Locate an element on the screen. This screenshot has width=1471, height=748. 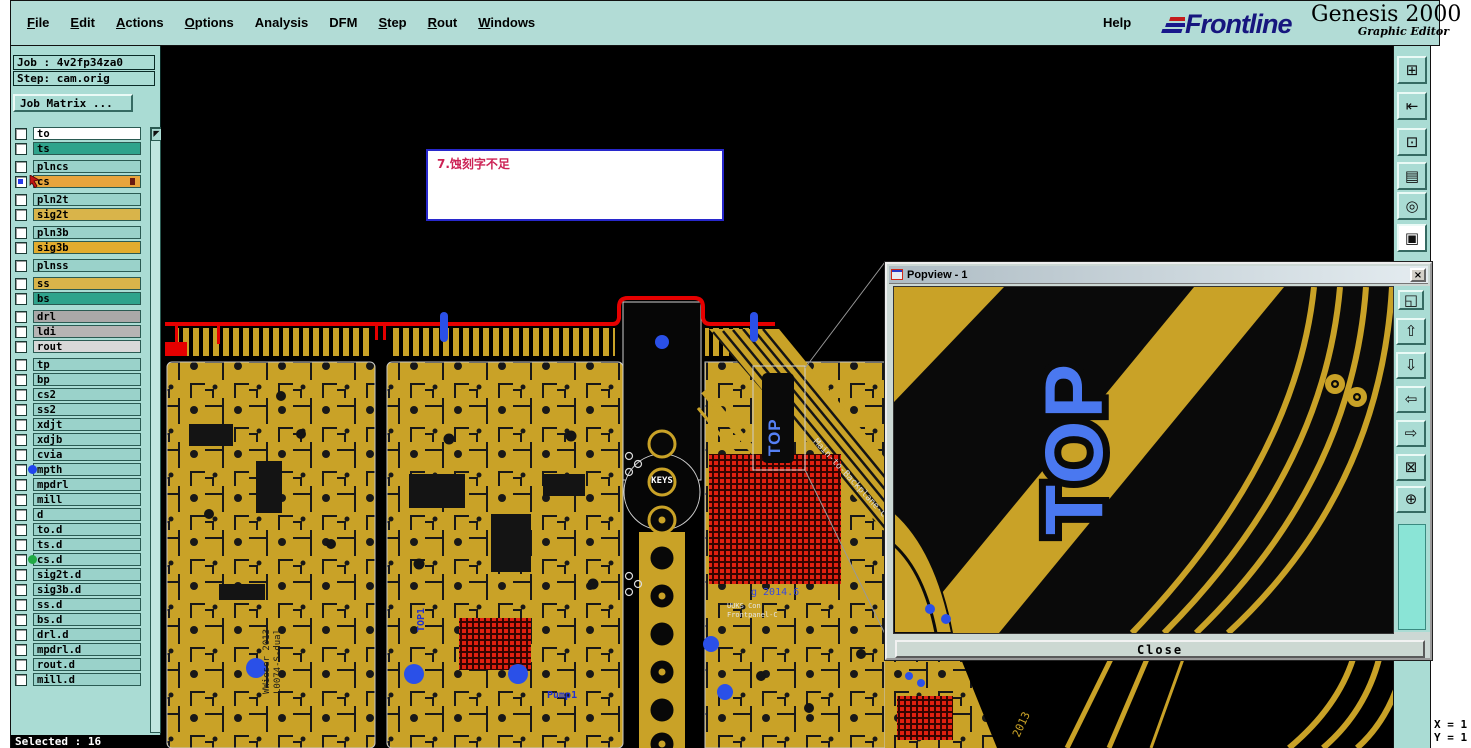
layer-label: sig2t is located at coordinates (87, 214).